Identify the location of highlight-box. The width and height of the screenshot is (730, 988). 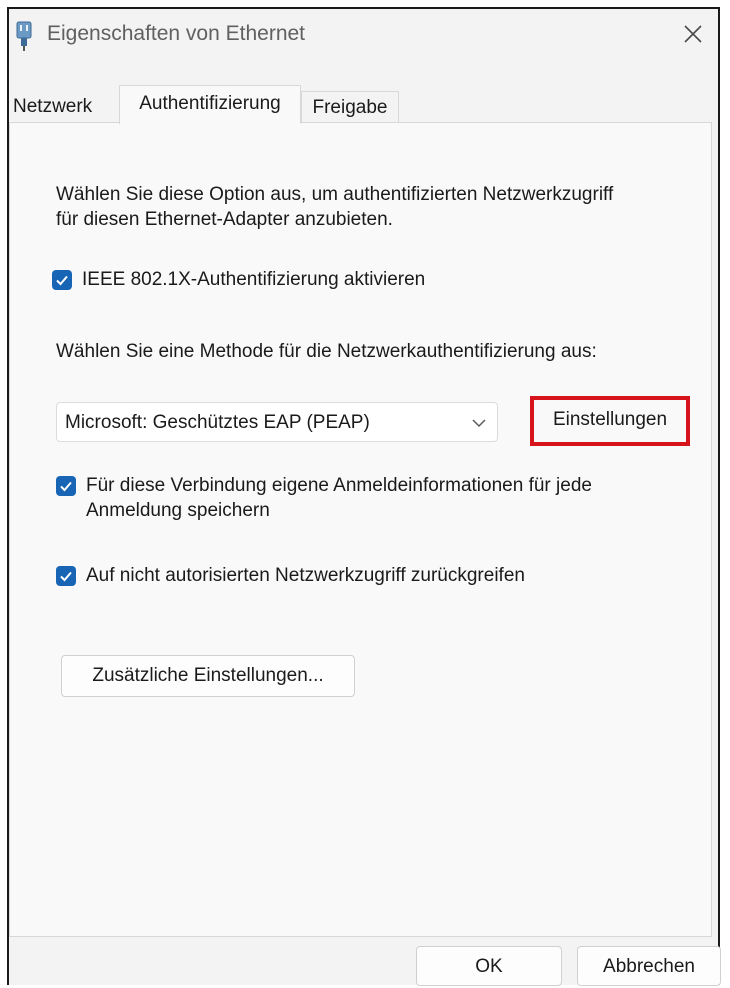
(610, 421).